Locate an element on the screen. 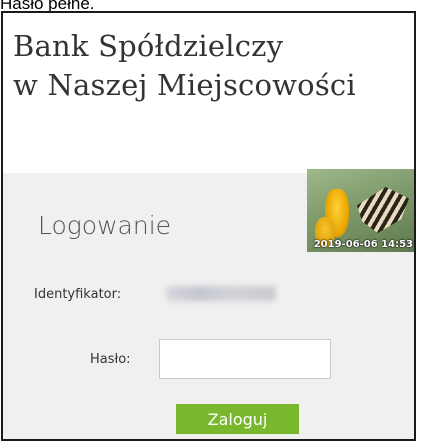  login-heading: Logowanie is located at coordinates (105, 225).